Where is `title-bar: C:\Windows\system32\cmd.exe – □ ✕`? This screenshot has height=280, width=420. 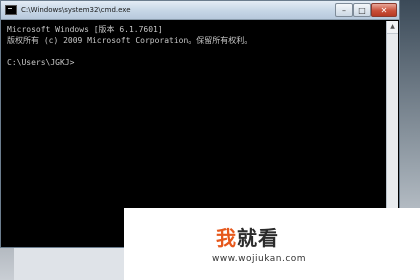
title-bar: C:\Windows\system32\cmd.exe – □ ✕ is located at coordinates (200, 10).